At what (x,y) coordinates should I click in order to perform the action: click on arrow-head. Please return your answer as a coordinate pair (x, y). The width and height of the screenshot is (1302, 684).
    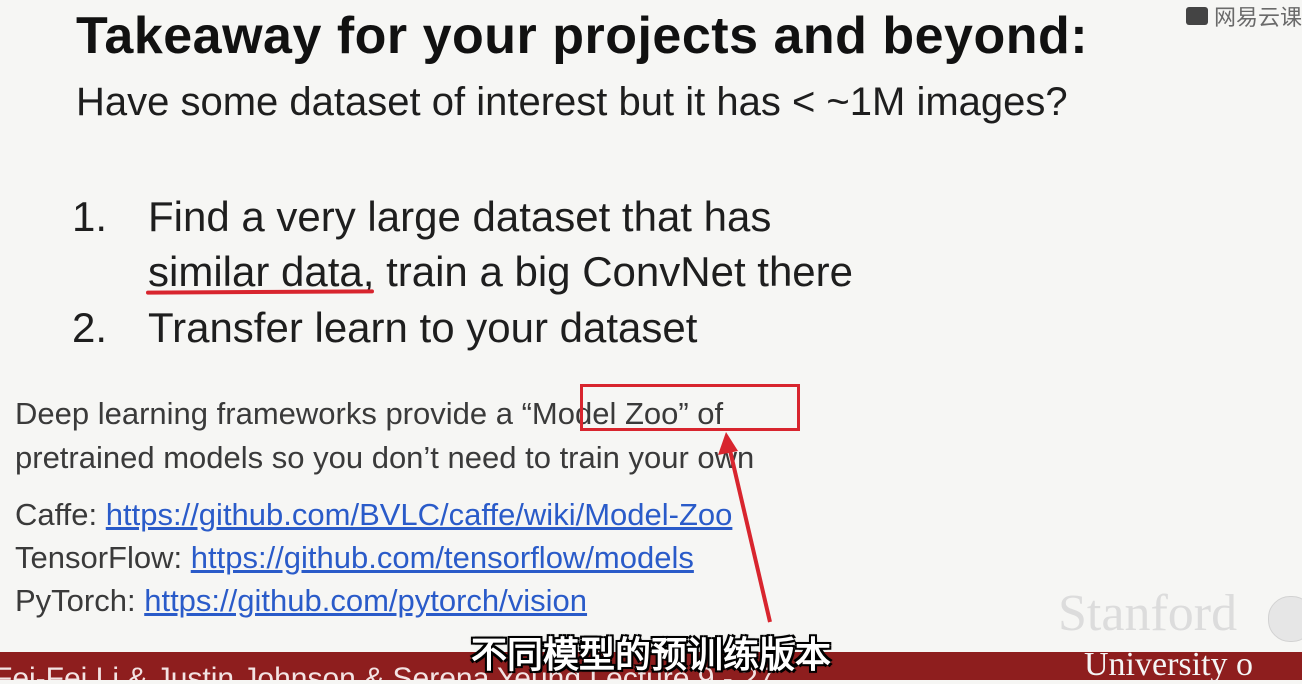
    Looking at the image, I should click on (728, 443).